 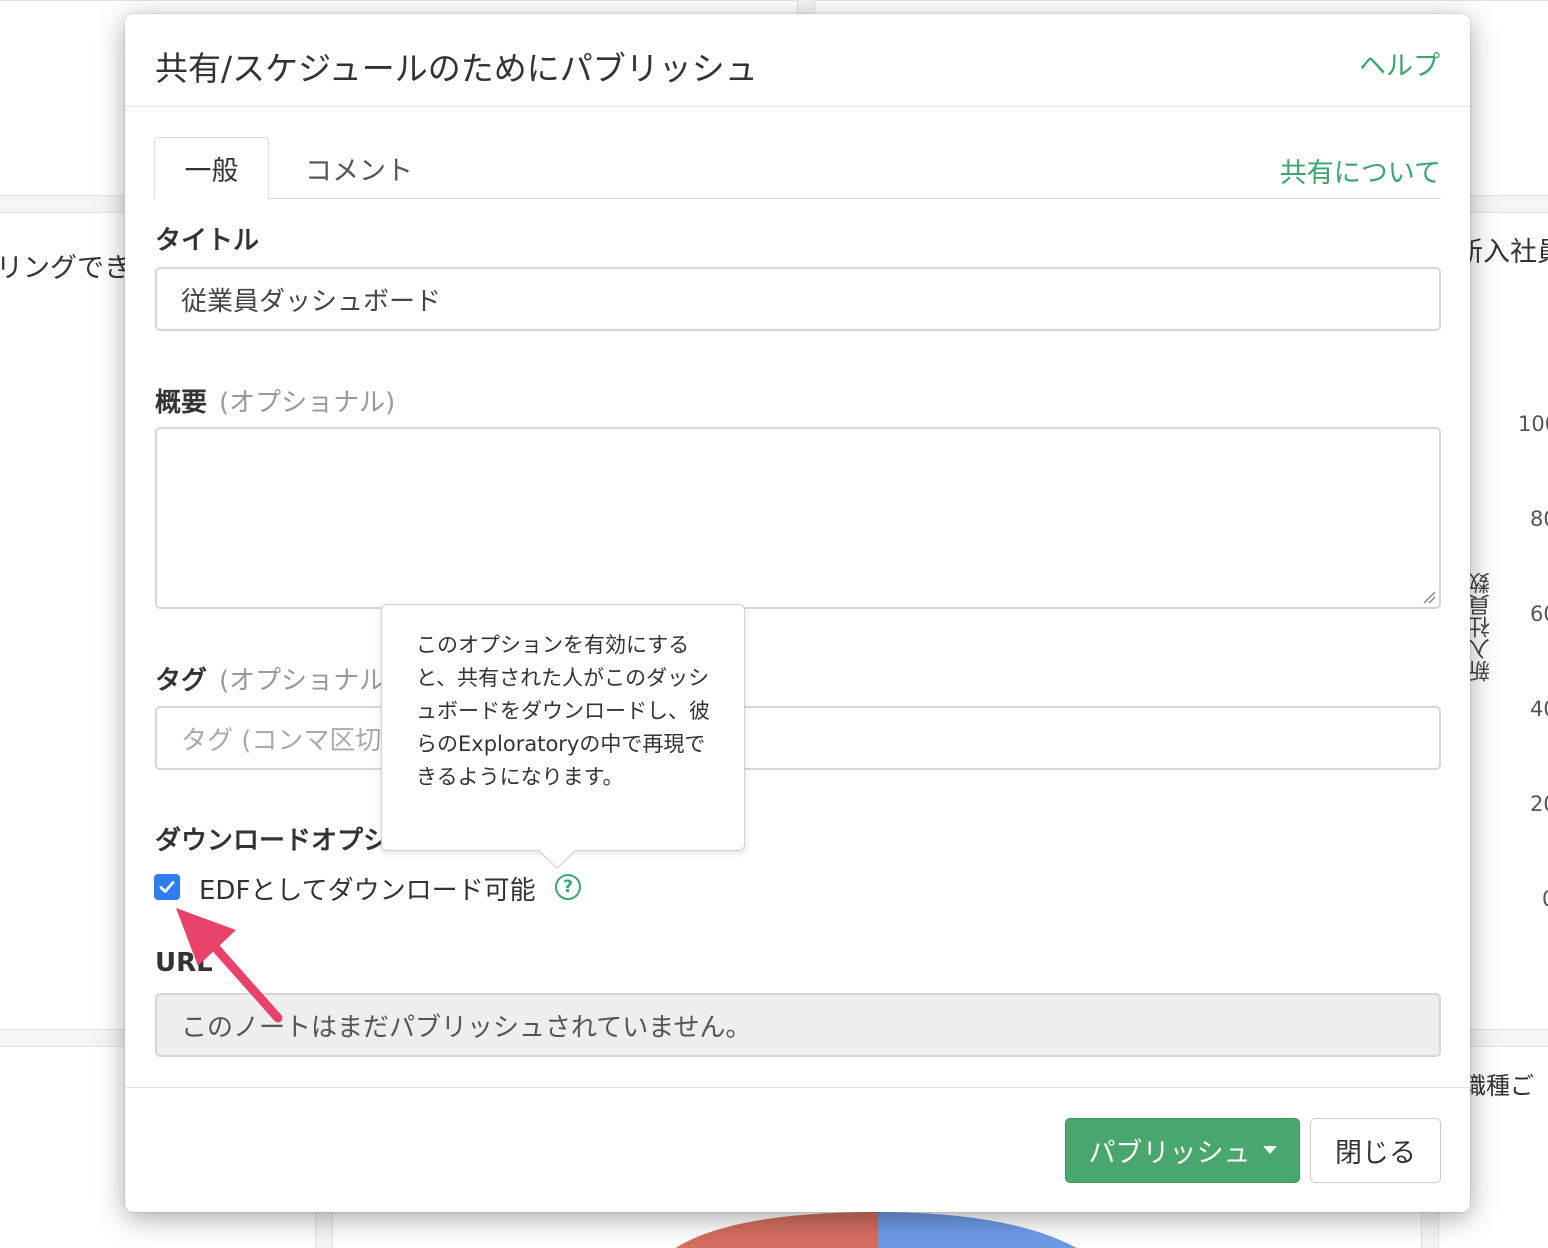 I want to click on tab-general: 一般, so click(x=211, y=168).